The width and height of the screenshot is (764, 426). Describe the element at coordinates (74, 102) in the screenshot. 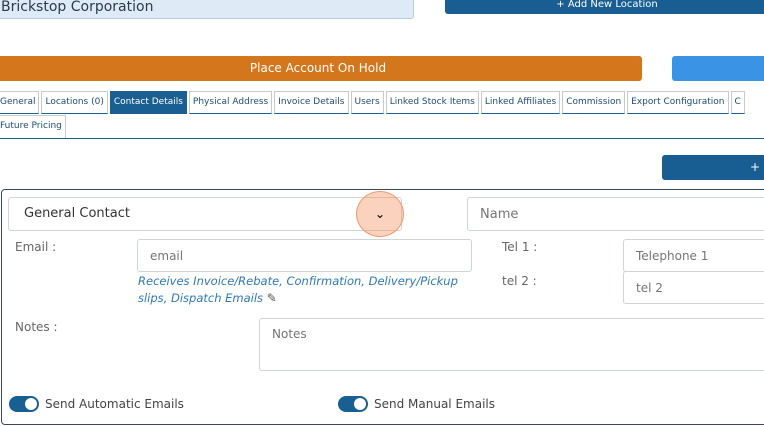

I see `tab-locations: Locations (0)` at that location.